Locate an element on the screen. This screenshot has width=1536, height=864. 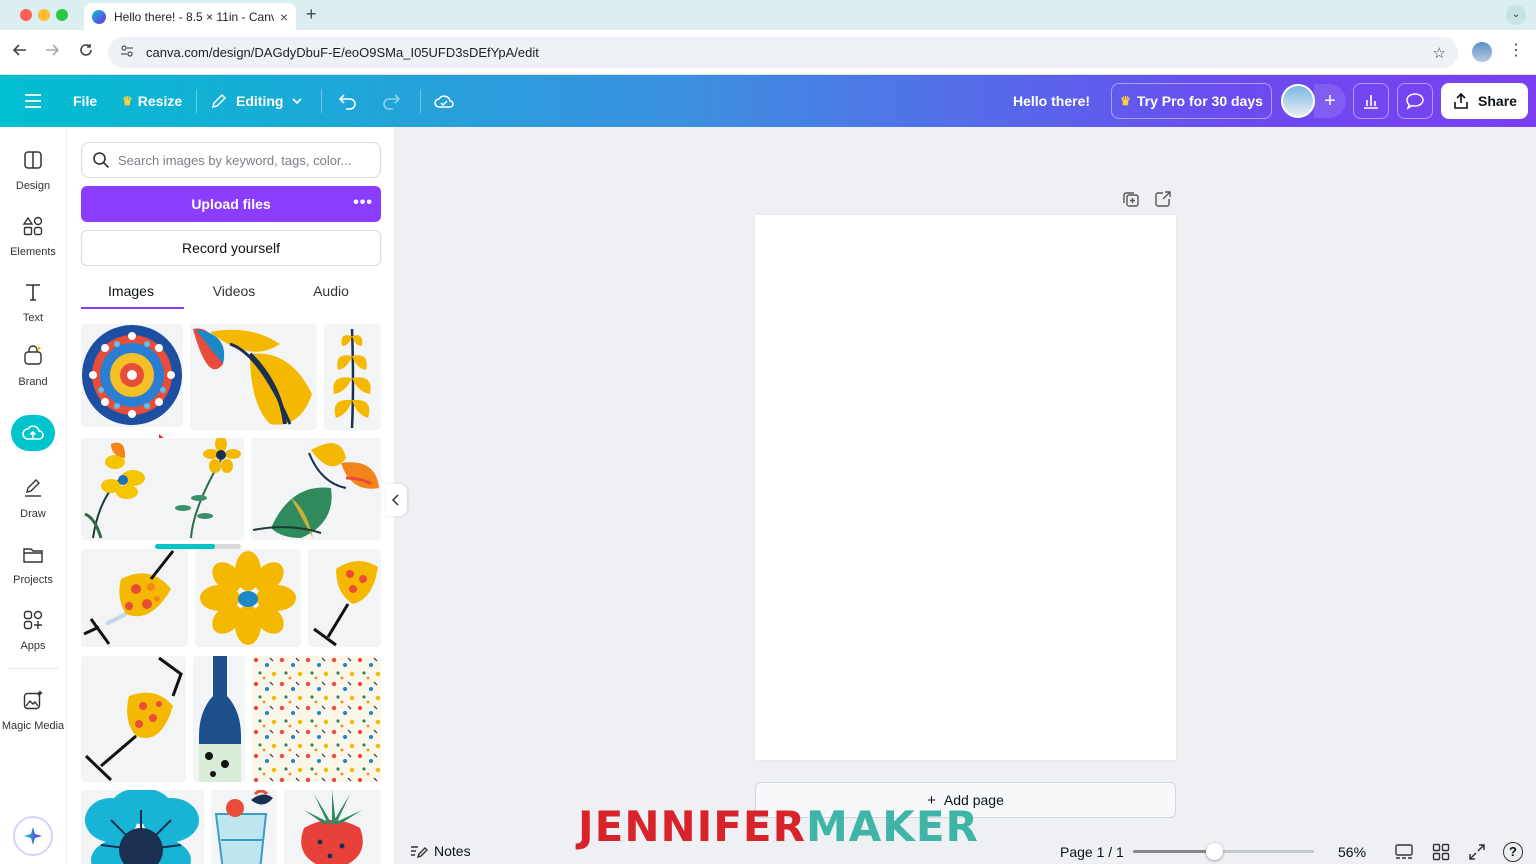
tab-search-button: ⌄ is located at coordinates (1516, 15).